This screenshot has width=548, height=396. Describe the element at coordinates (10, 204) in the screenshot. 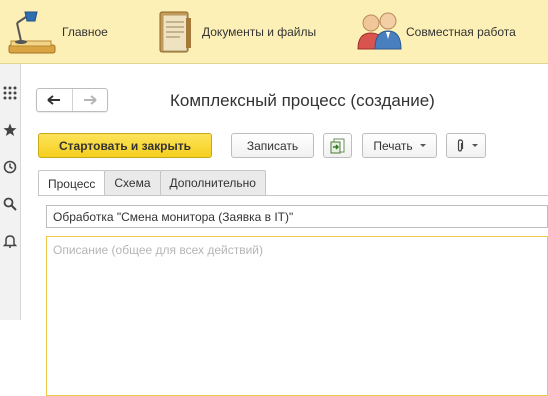

I see `search-icon` at that location.